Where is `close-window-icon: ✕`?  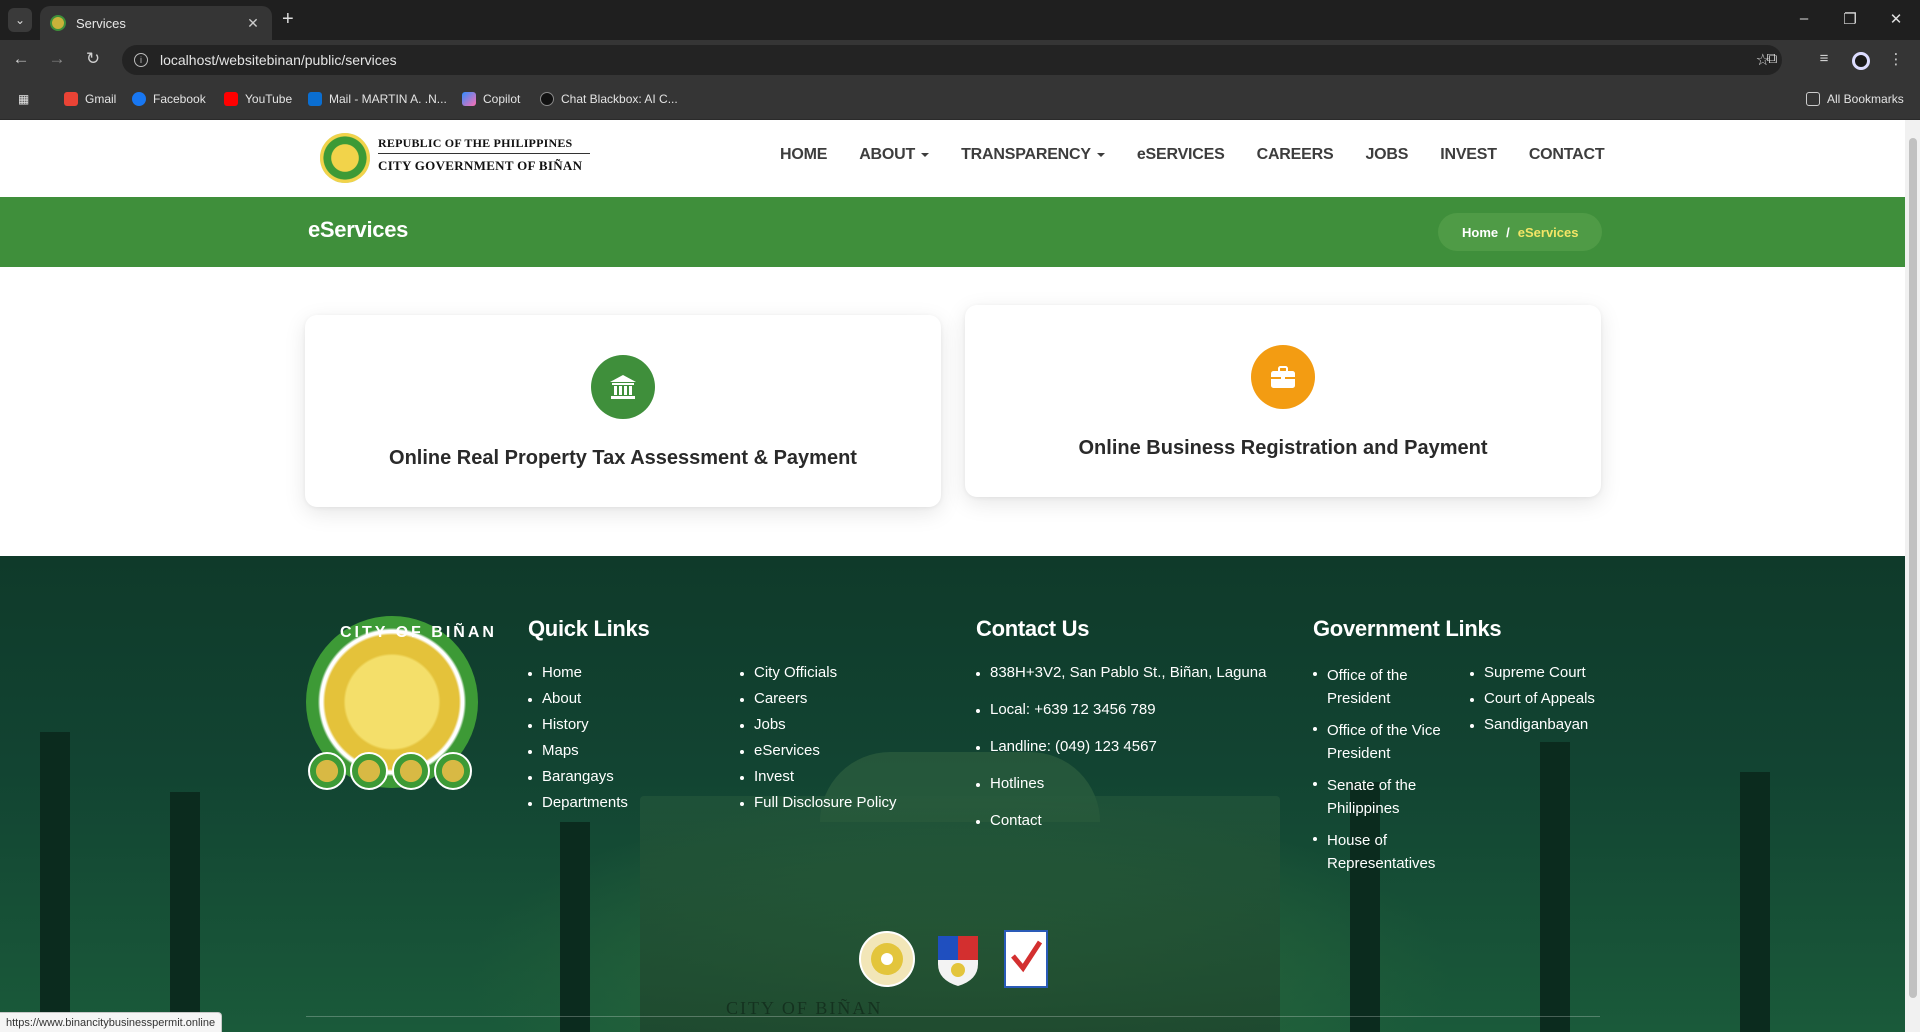 close-window-icon: ✕ is located at coordinates (1896, 19).